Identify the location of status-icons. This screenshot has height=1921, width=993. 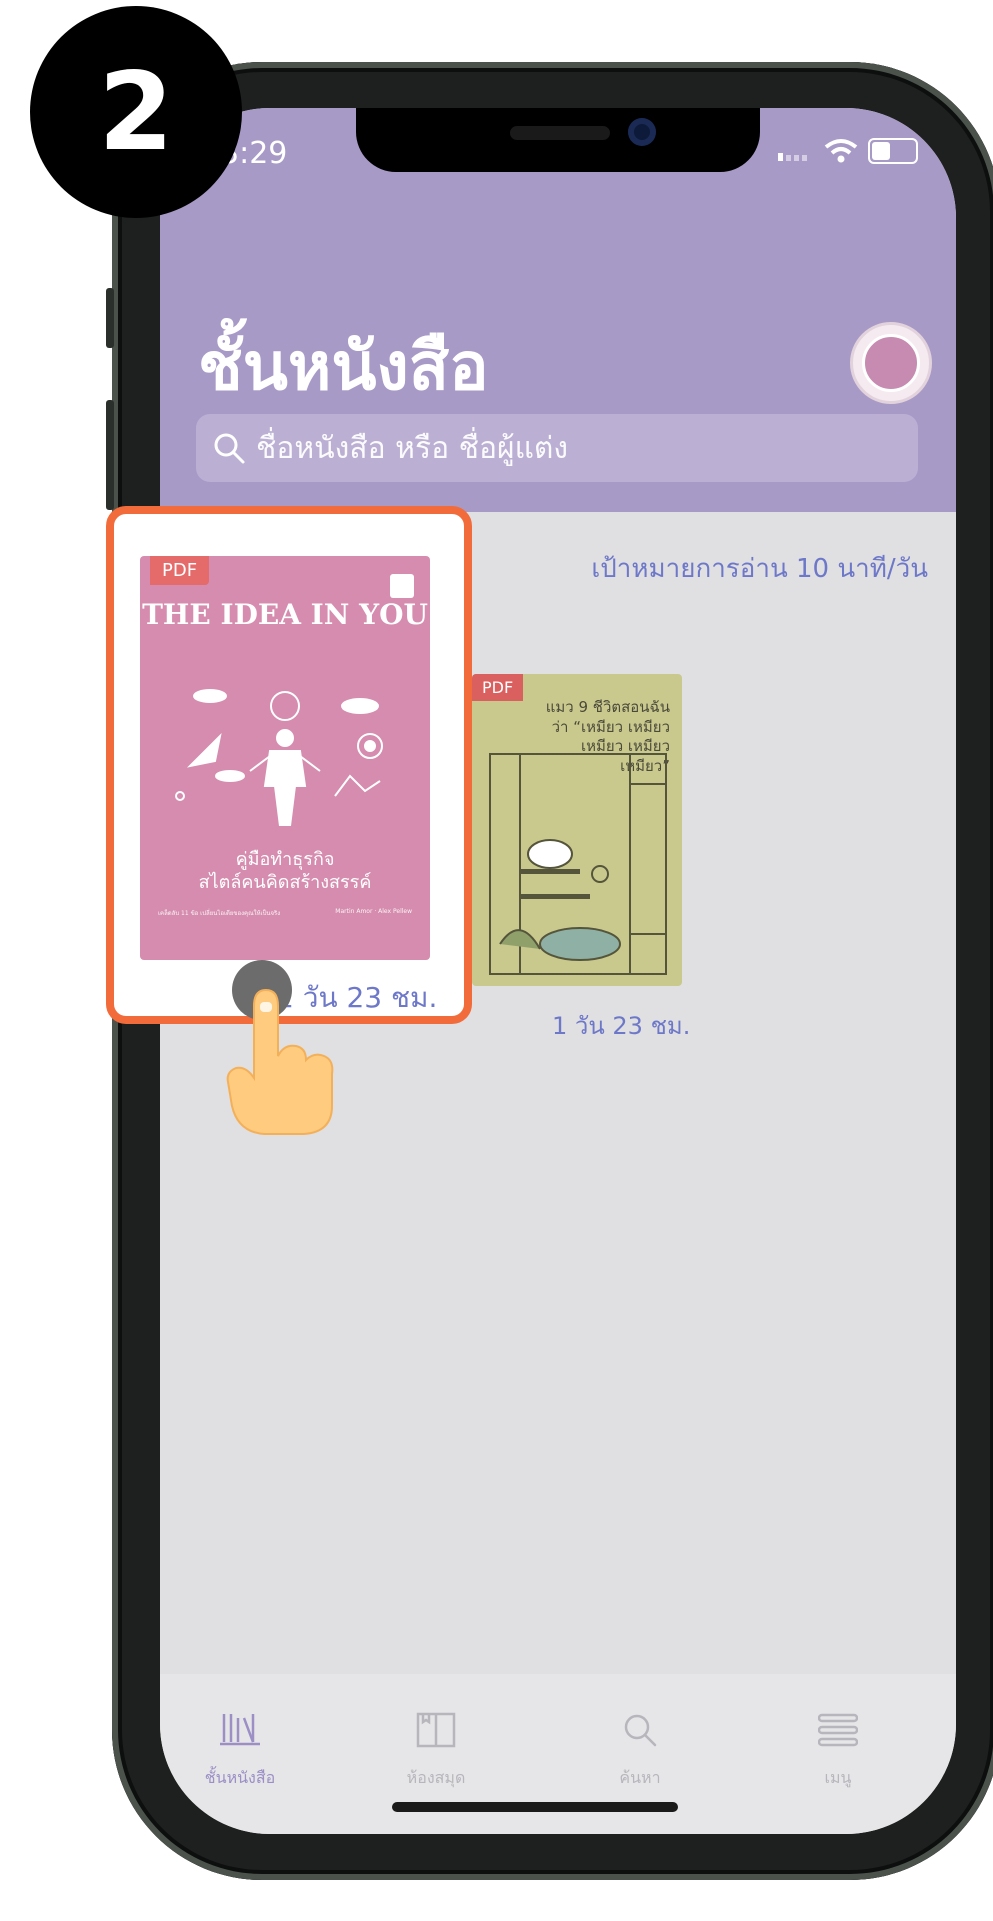
(848, 151).